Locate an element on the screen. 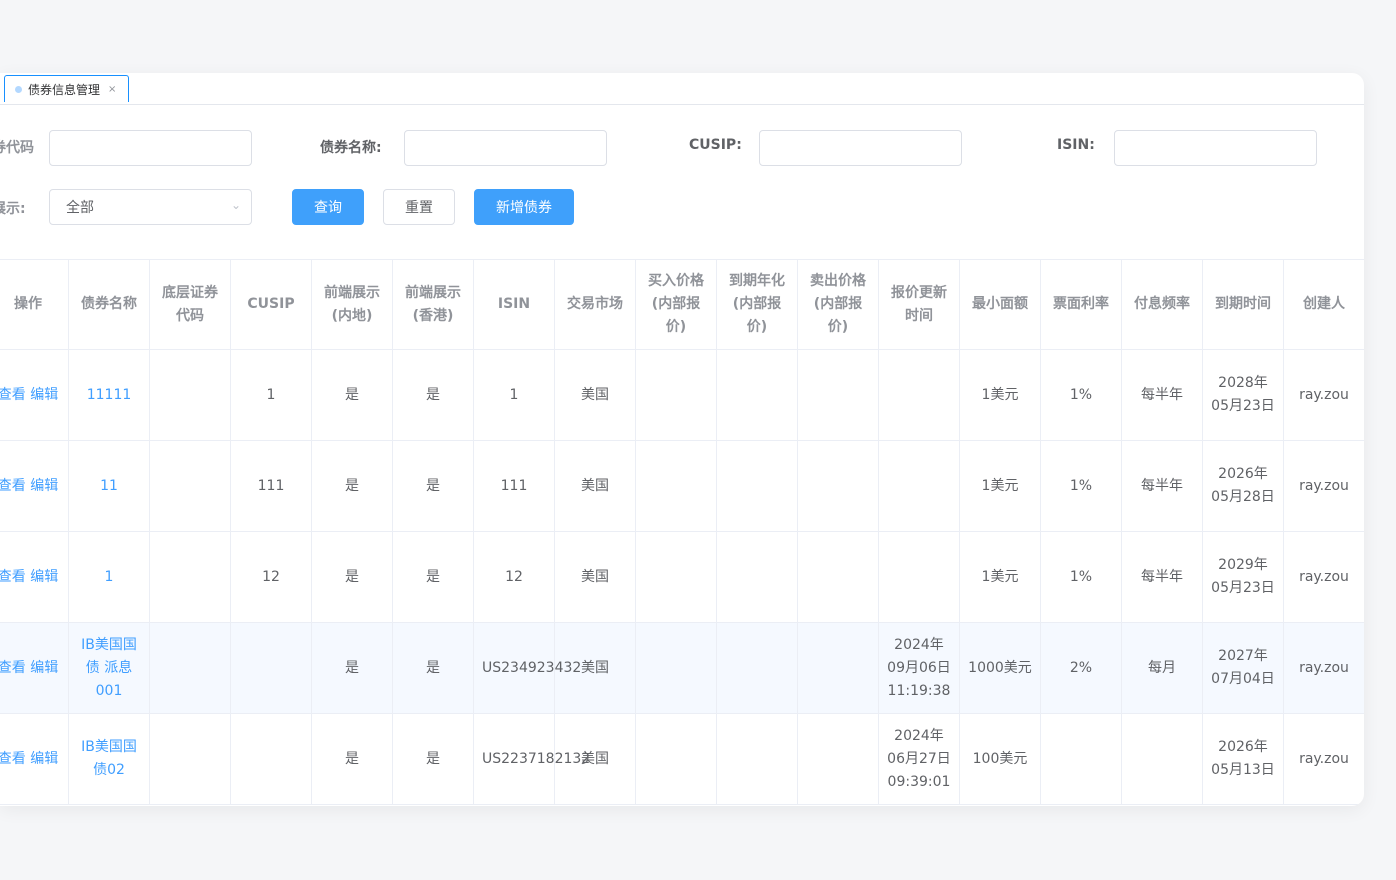  col-header: 前端展示(香港) is located at coordinates (433, 304).